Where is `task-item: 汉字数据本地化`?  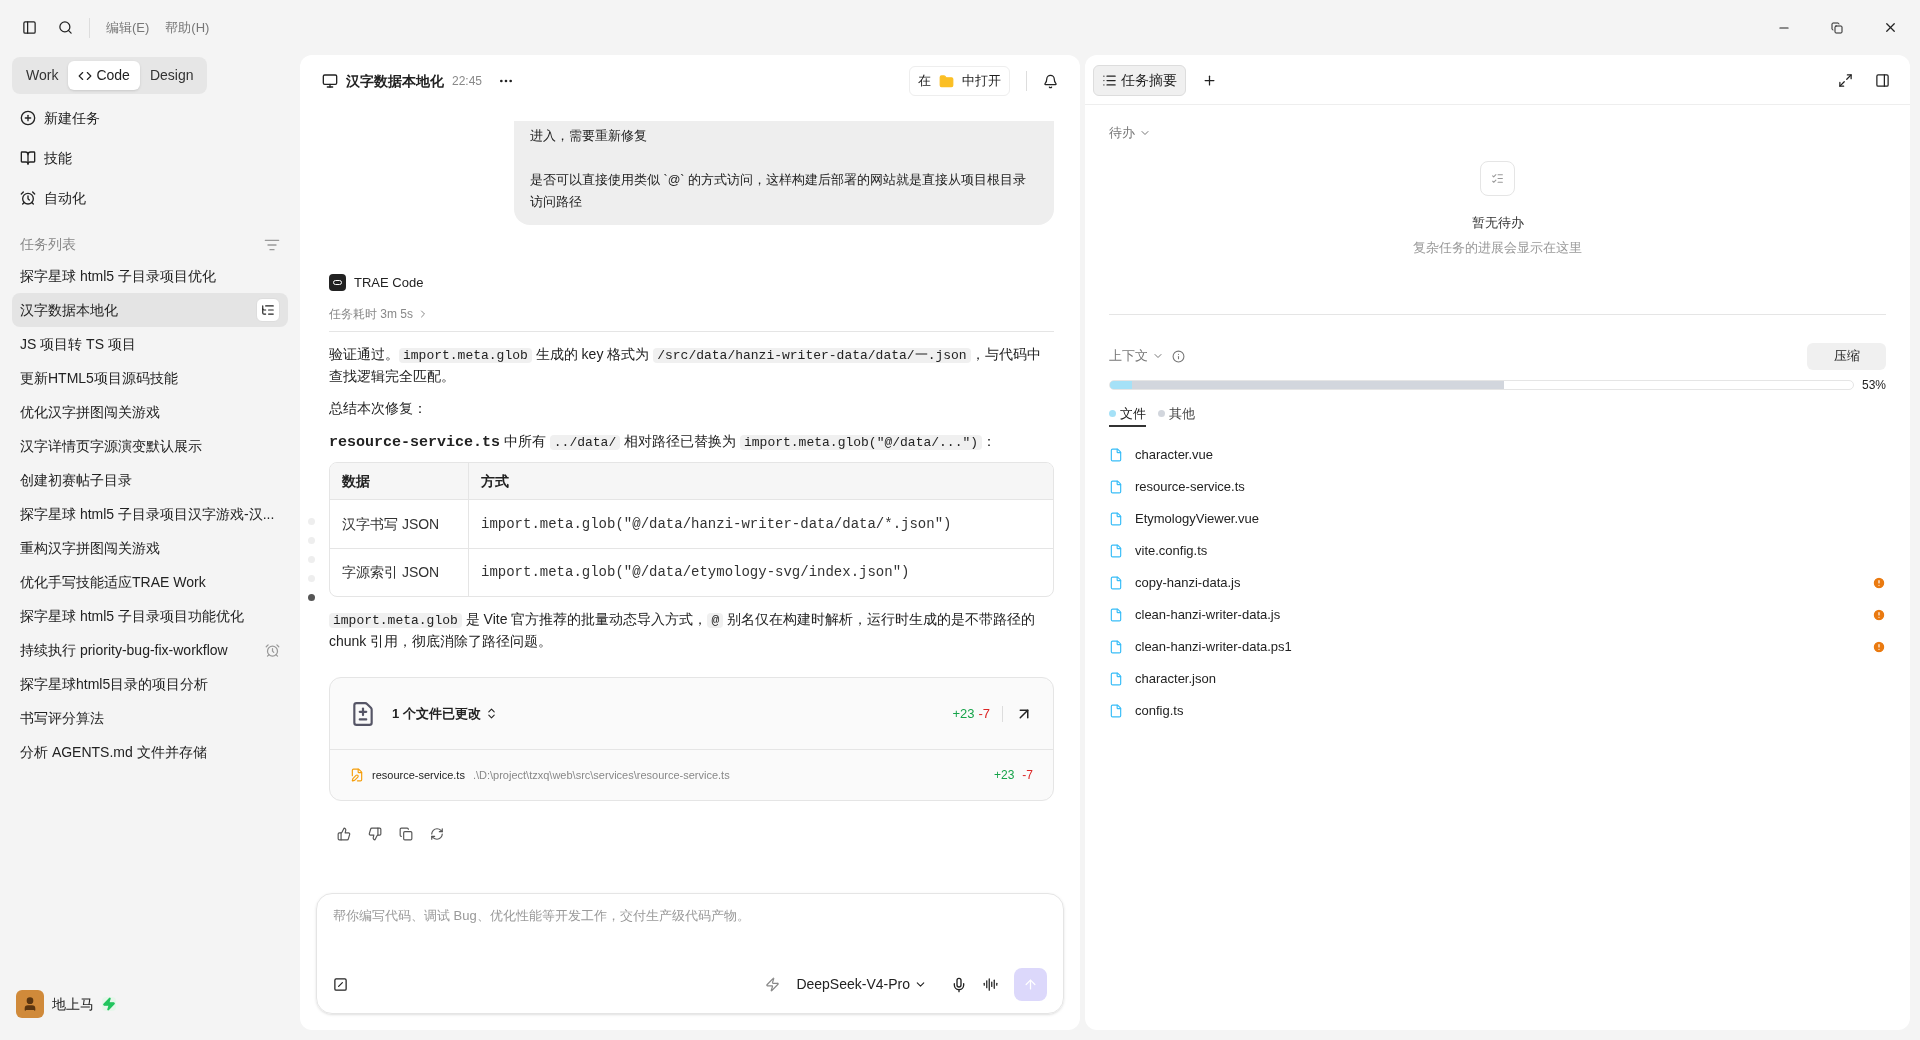 task-item: 汉字数据本地化 is located at coordinates (150, 310).